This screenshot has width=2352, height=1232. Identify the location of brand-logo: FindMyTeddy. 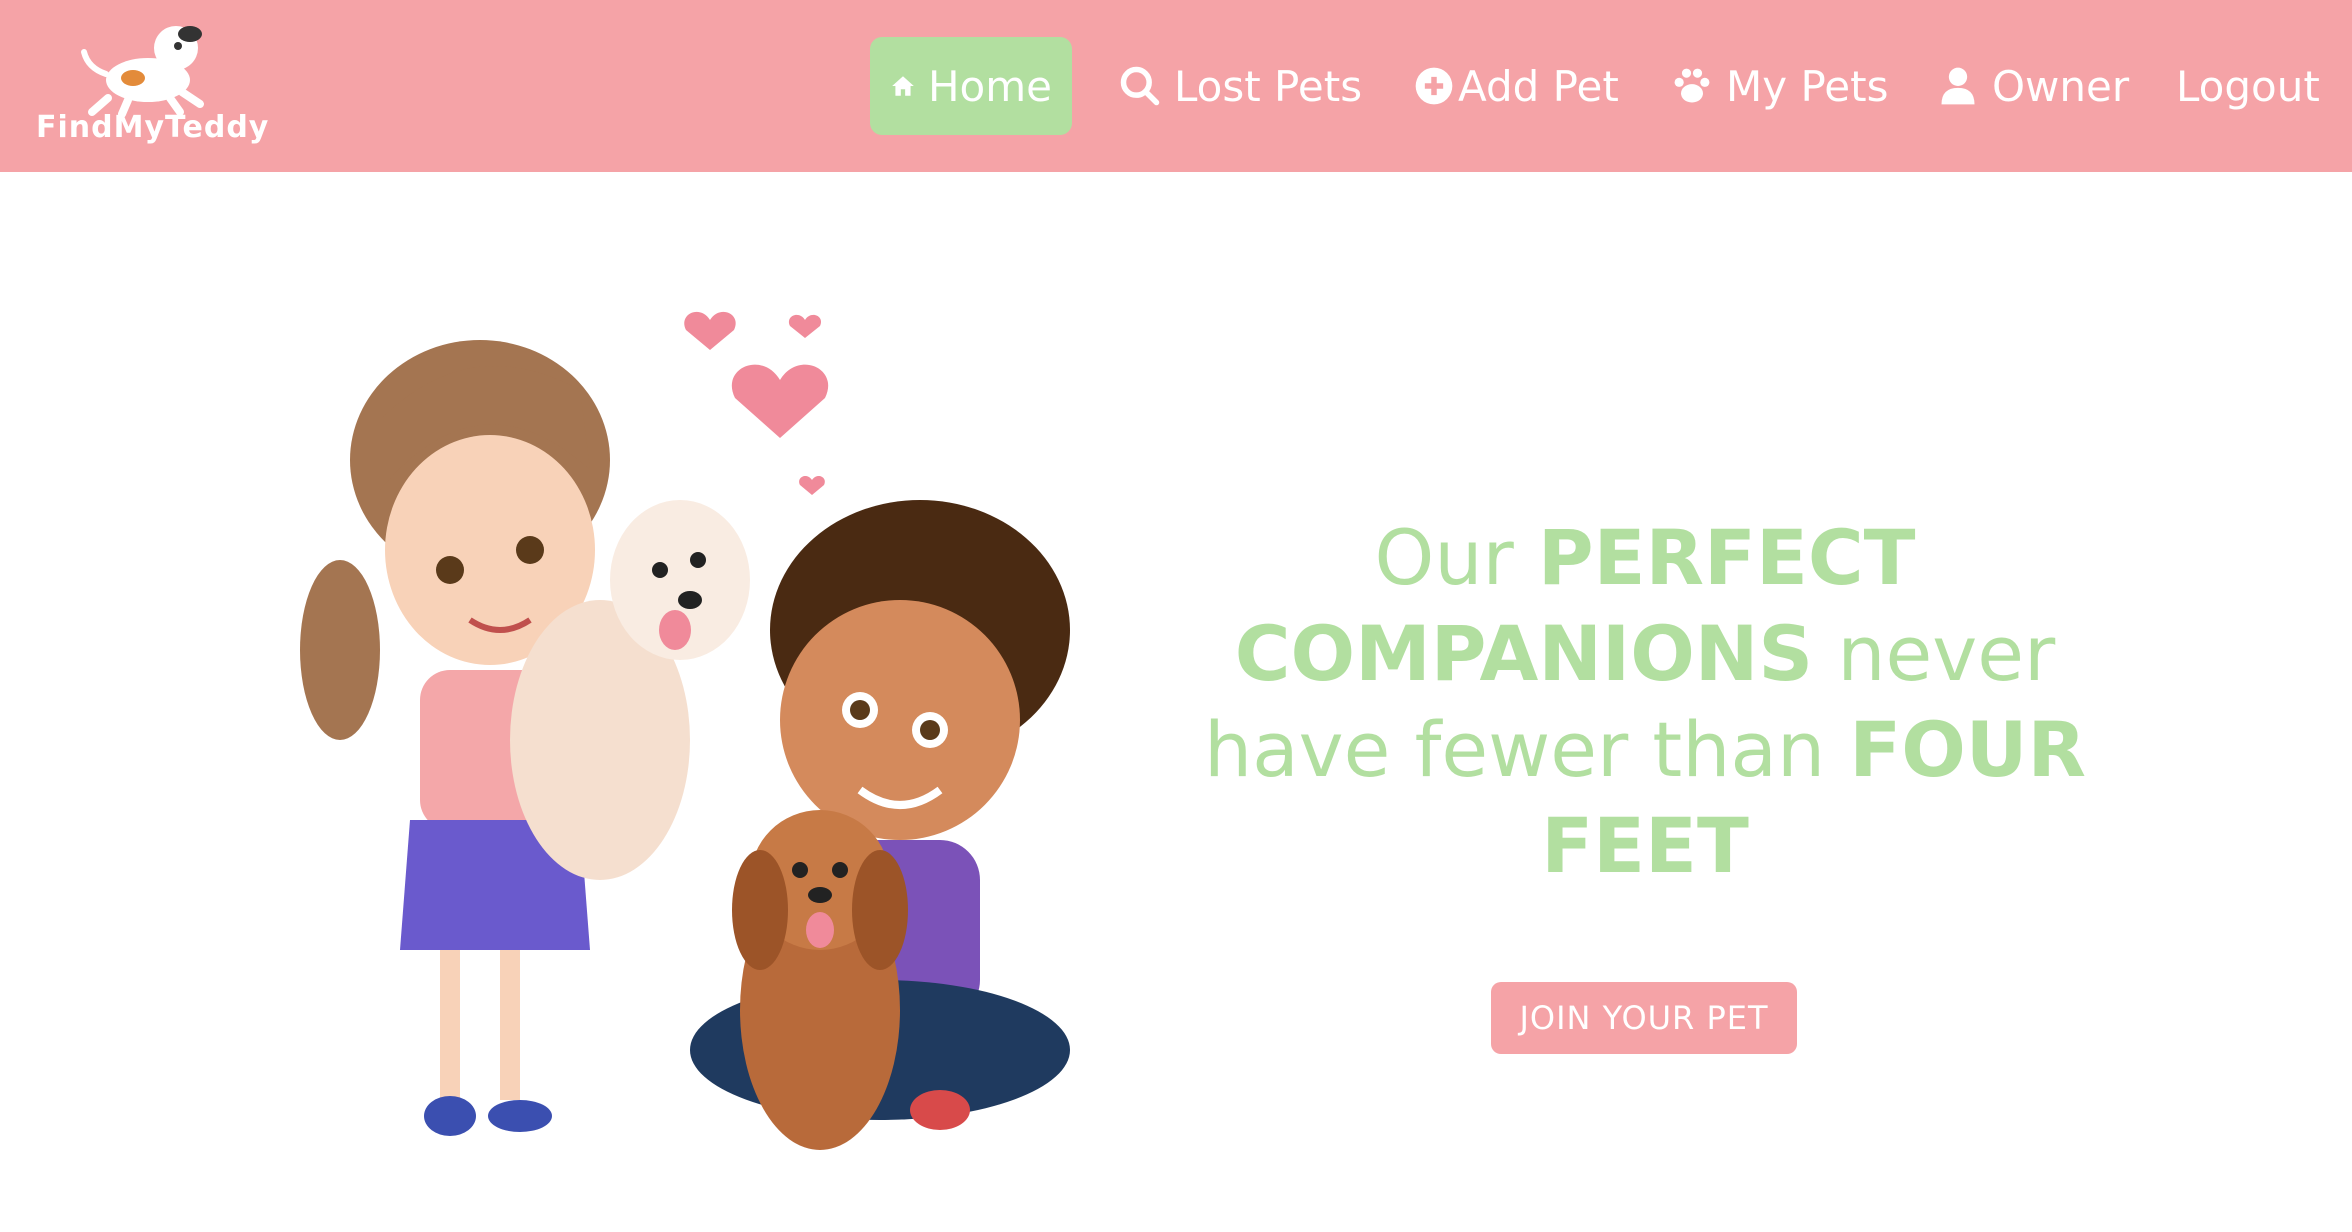
(148, 86).